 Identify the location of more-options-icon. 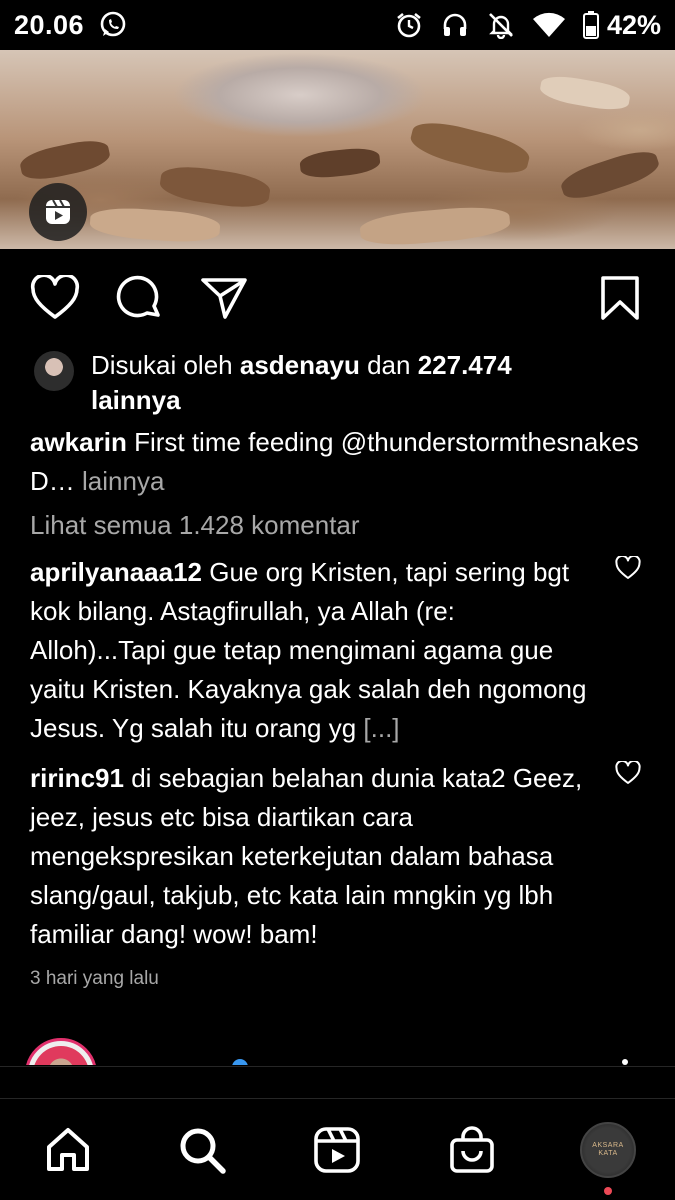
(625, 1062).